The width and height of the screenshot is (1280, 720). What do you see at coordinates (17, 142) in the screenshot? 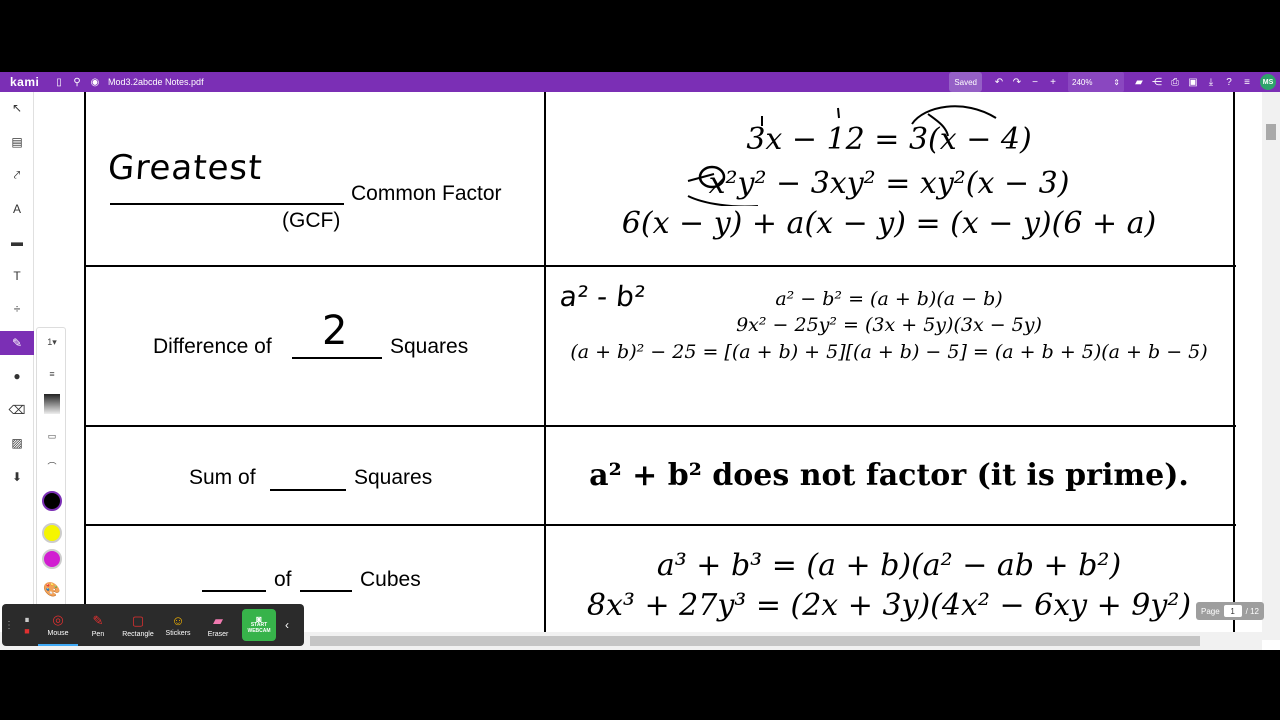
I see `book-icon: ▤` at bounding box center [17, 142].